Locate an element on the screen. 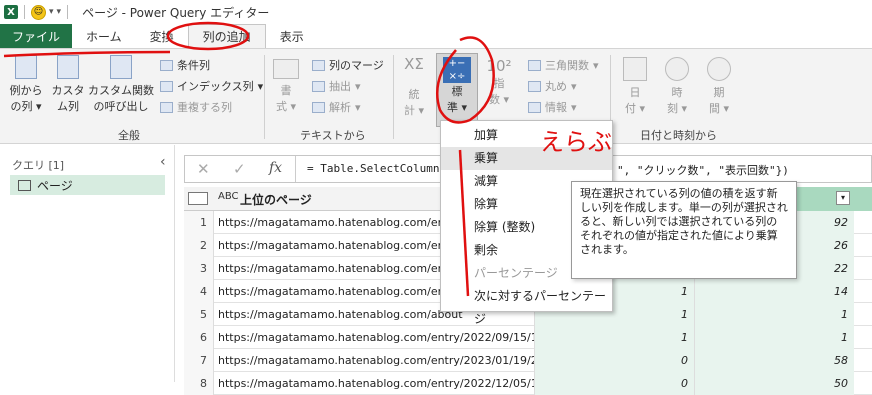 The width and height of the screenshot is (872, 395). format-label-2: 式 is located at coordinates (281, 106).